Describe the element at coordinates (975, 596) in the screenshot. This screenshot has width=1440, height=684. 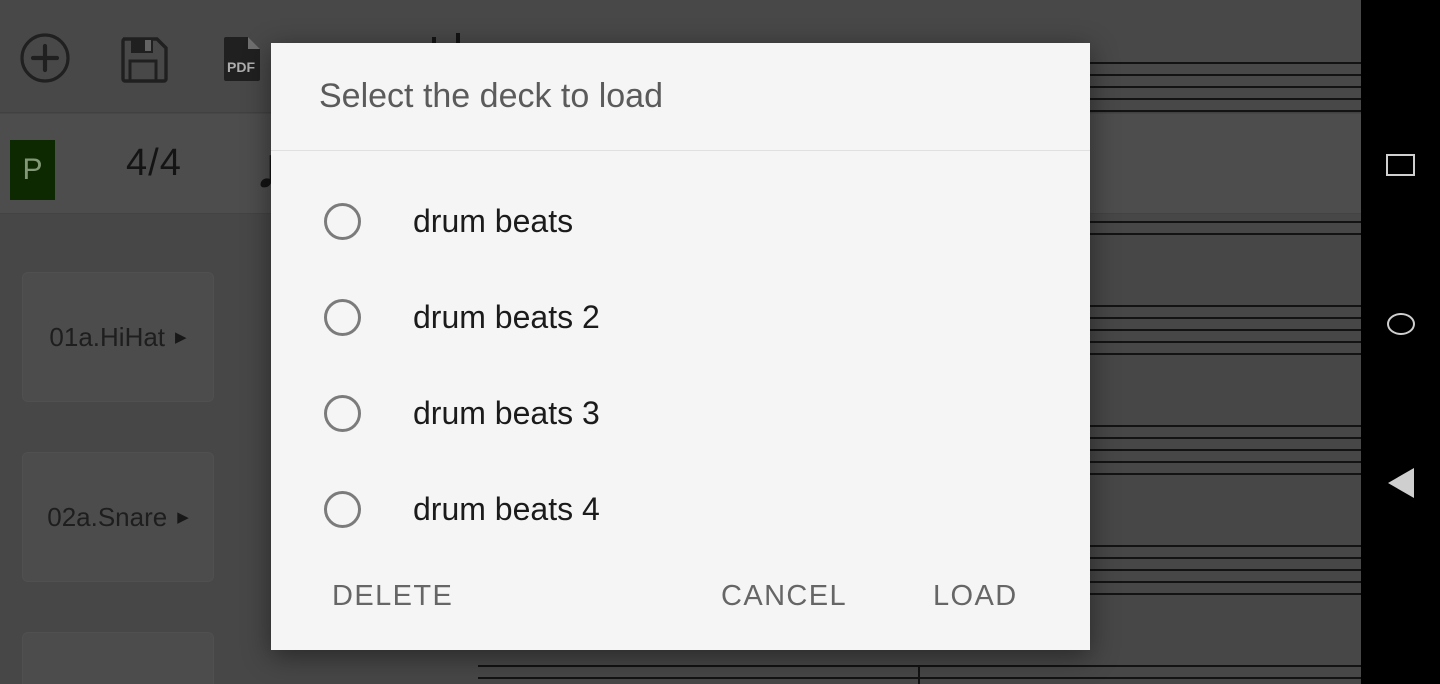
I see `load-button: LOAD` at that location.